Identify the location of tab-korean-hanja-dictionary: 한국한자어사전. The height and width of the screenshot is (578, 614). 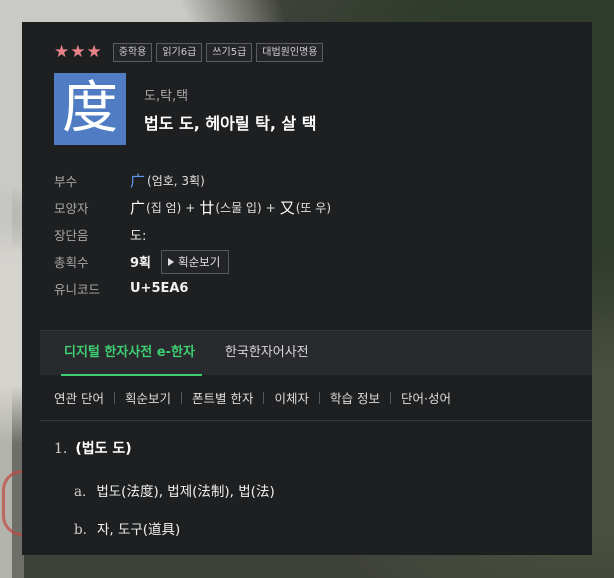
(273, 353).